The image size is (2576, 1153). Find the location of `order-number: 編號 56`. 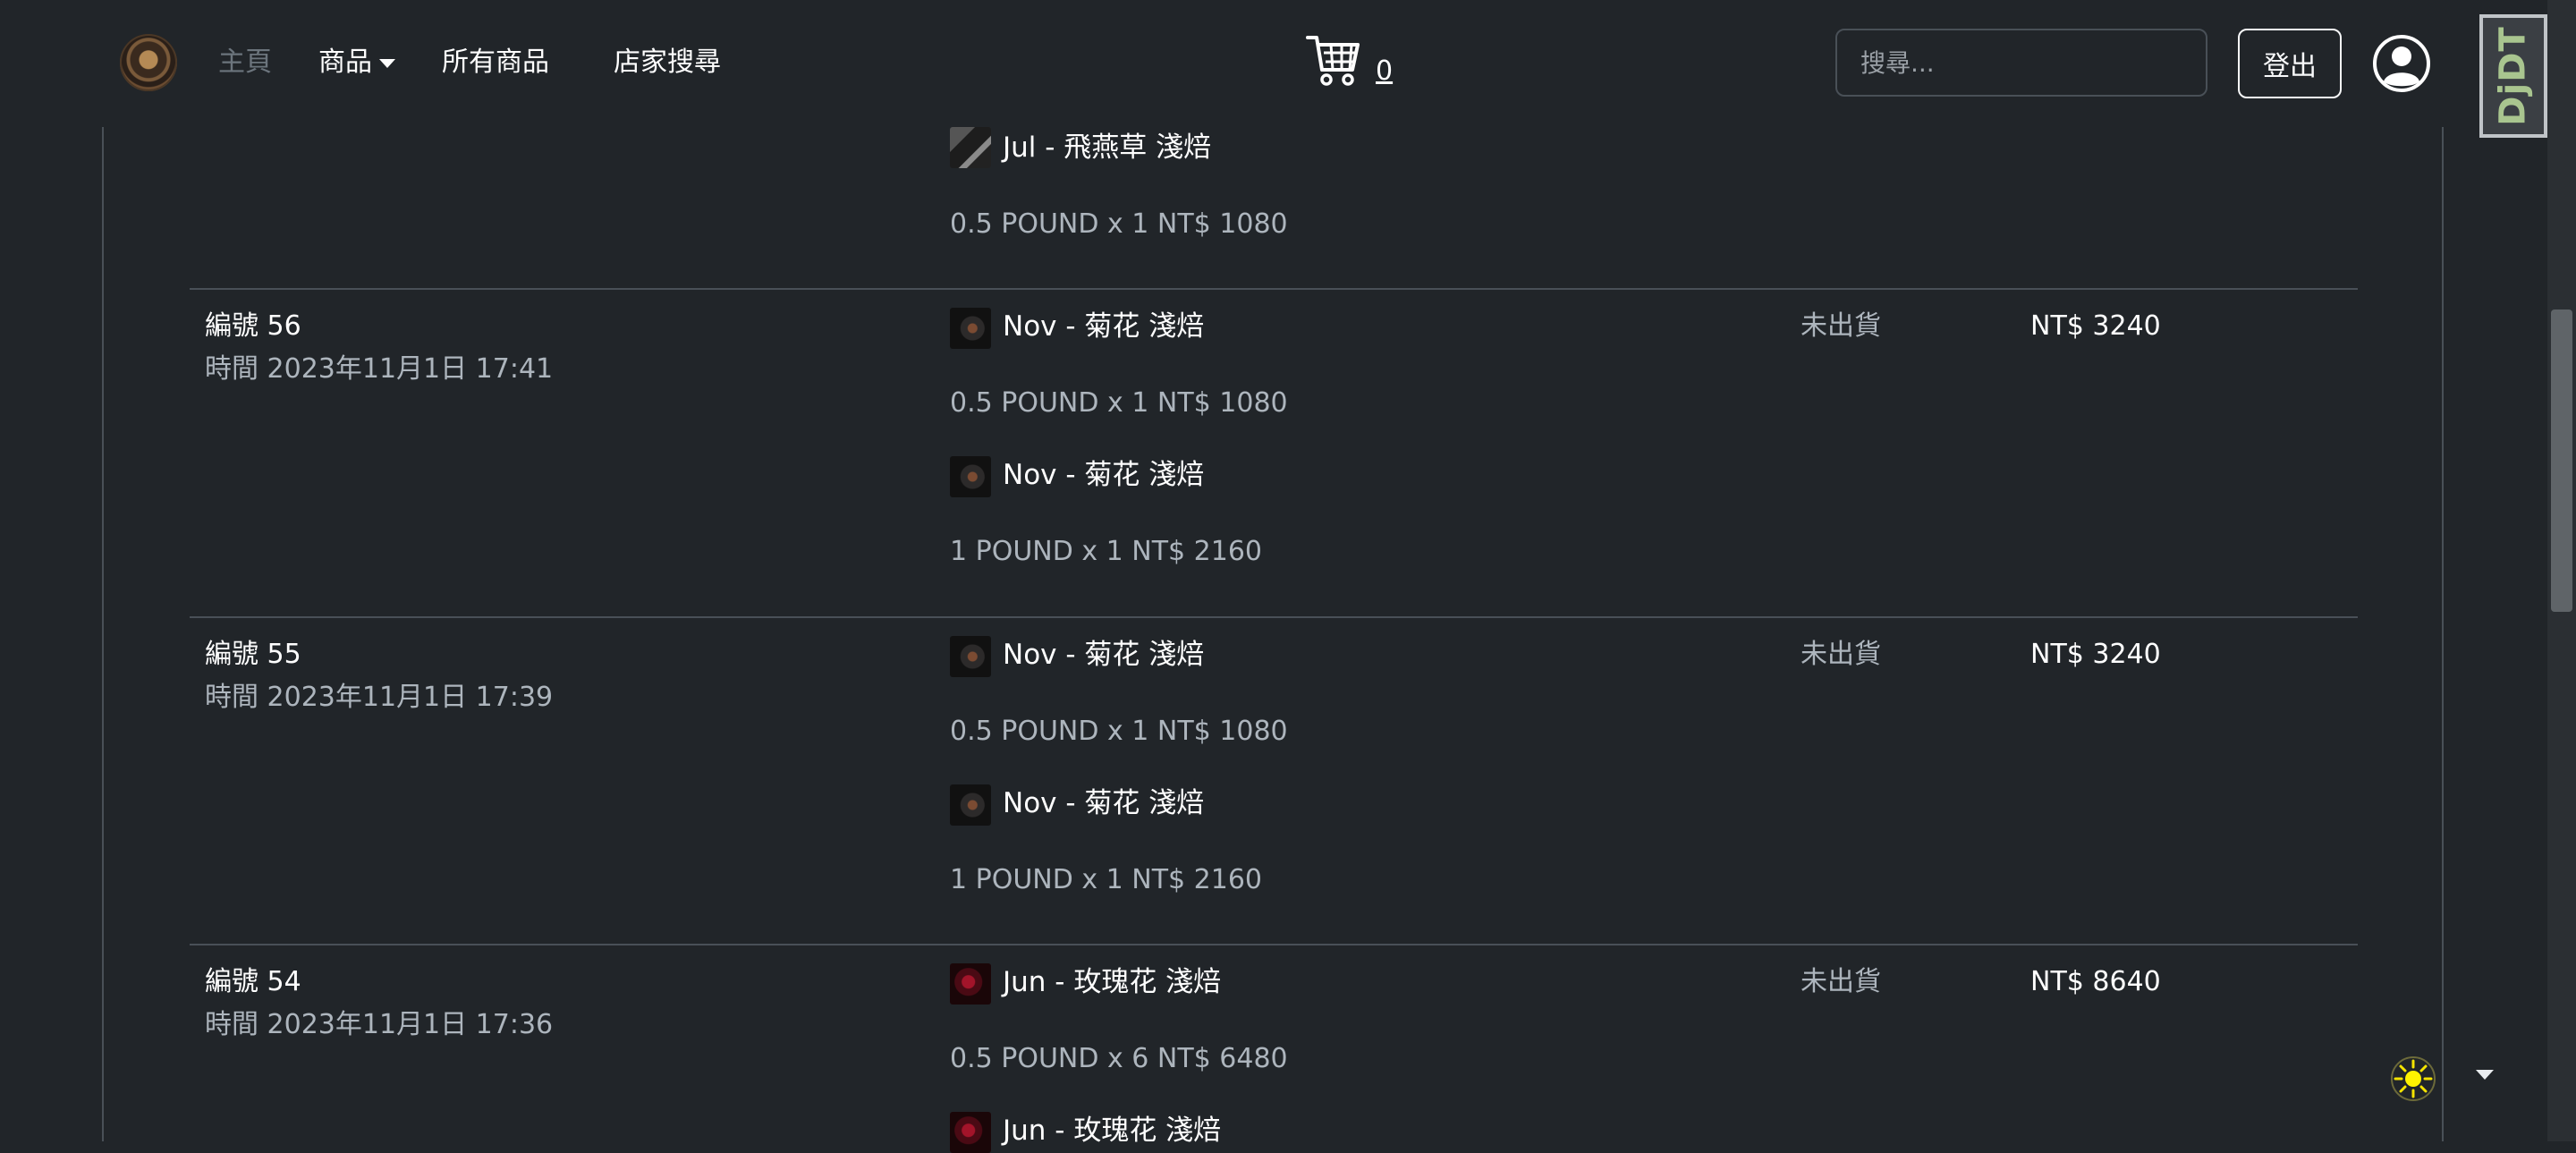

order-number: 編號 56 is located at coordinates (253, 326).